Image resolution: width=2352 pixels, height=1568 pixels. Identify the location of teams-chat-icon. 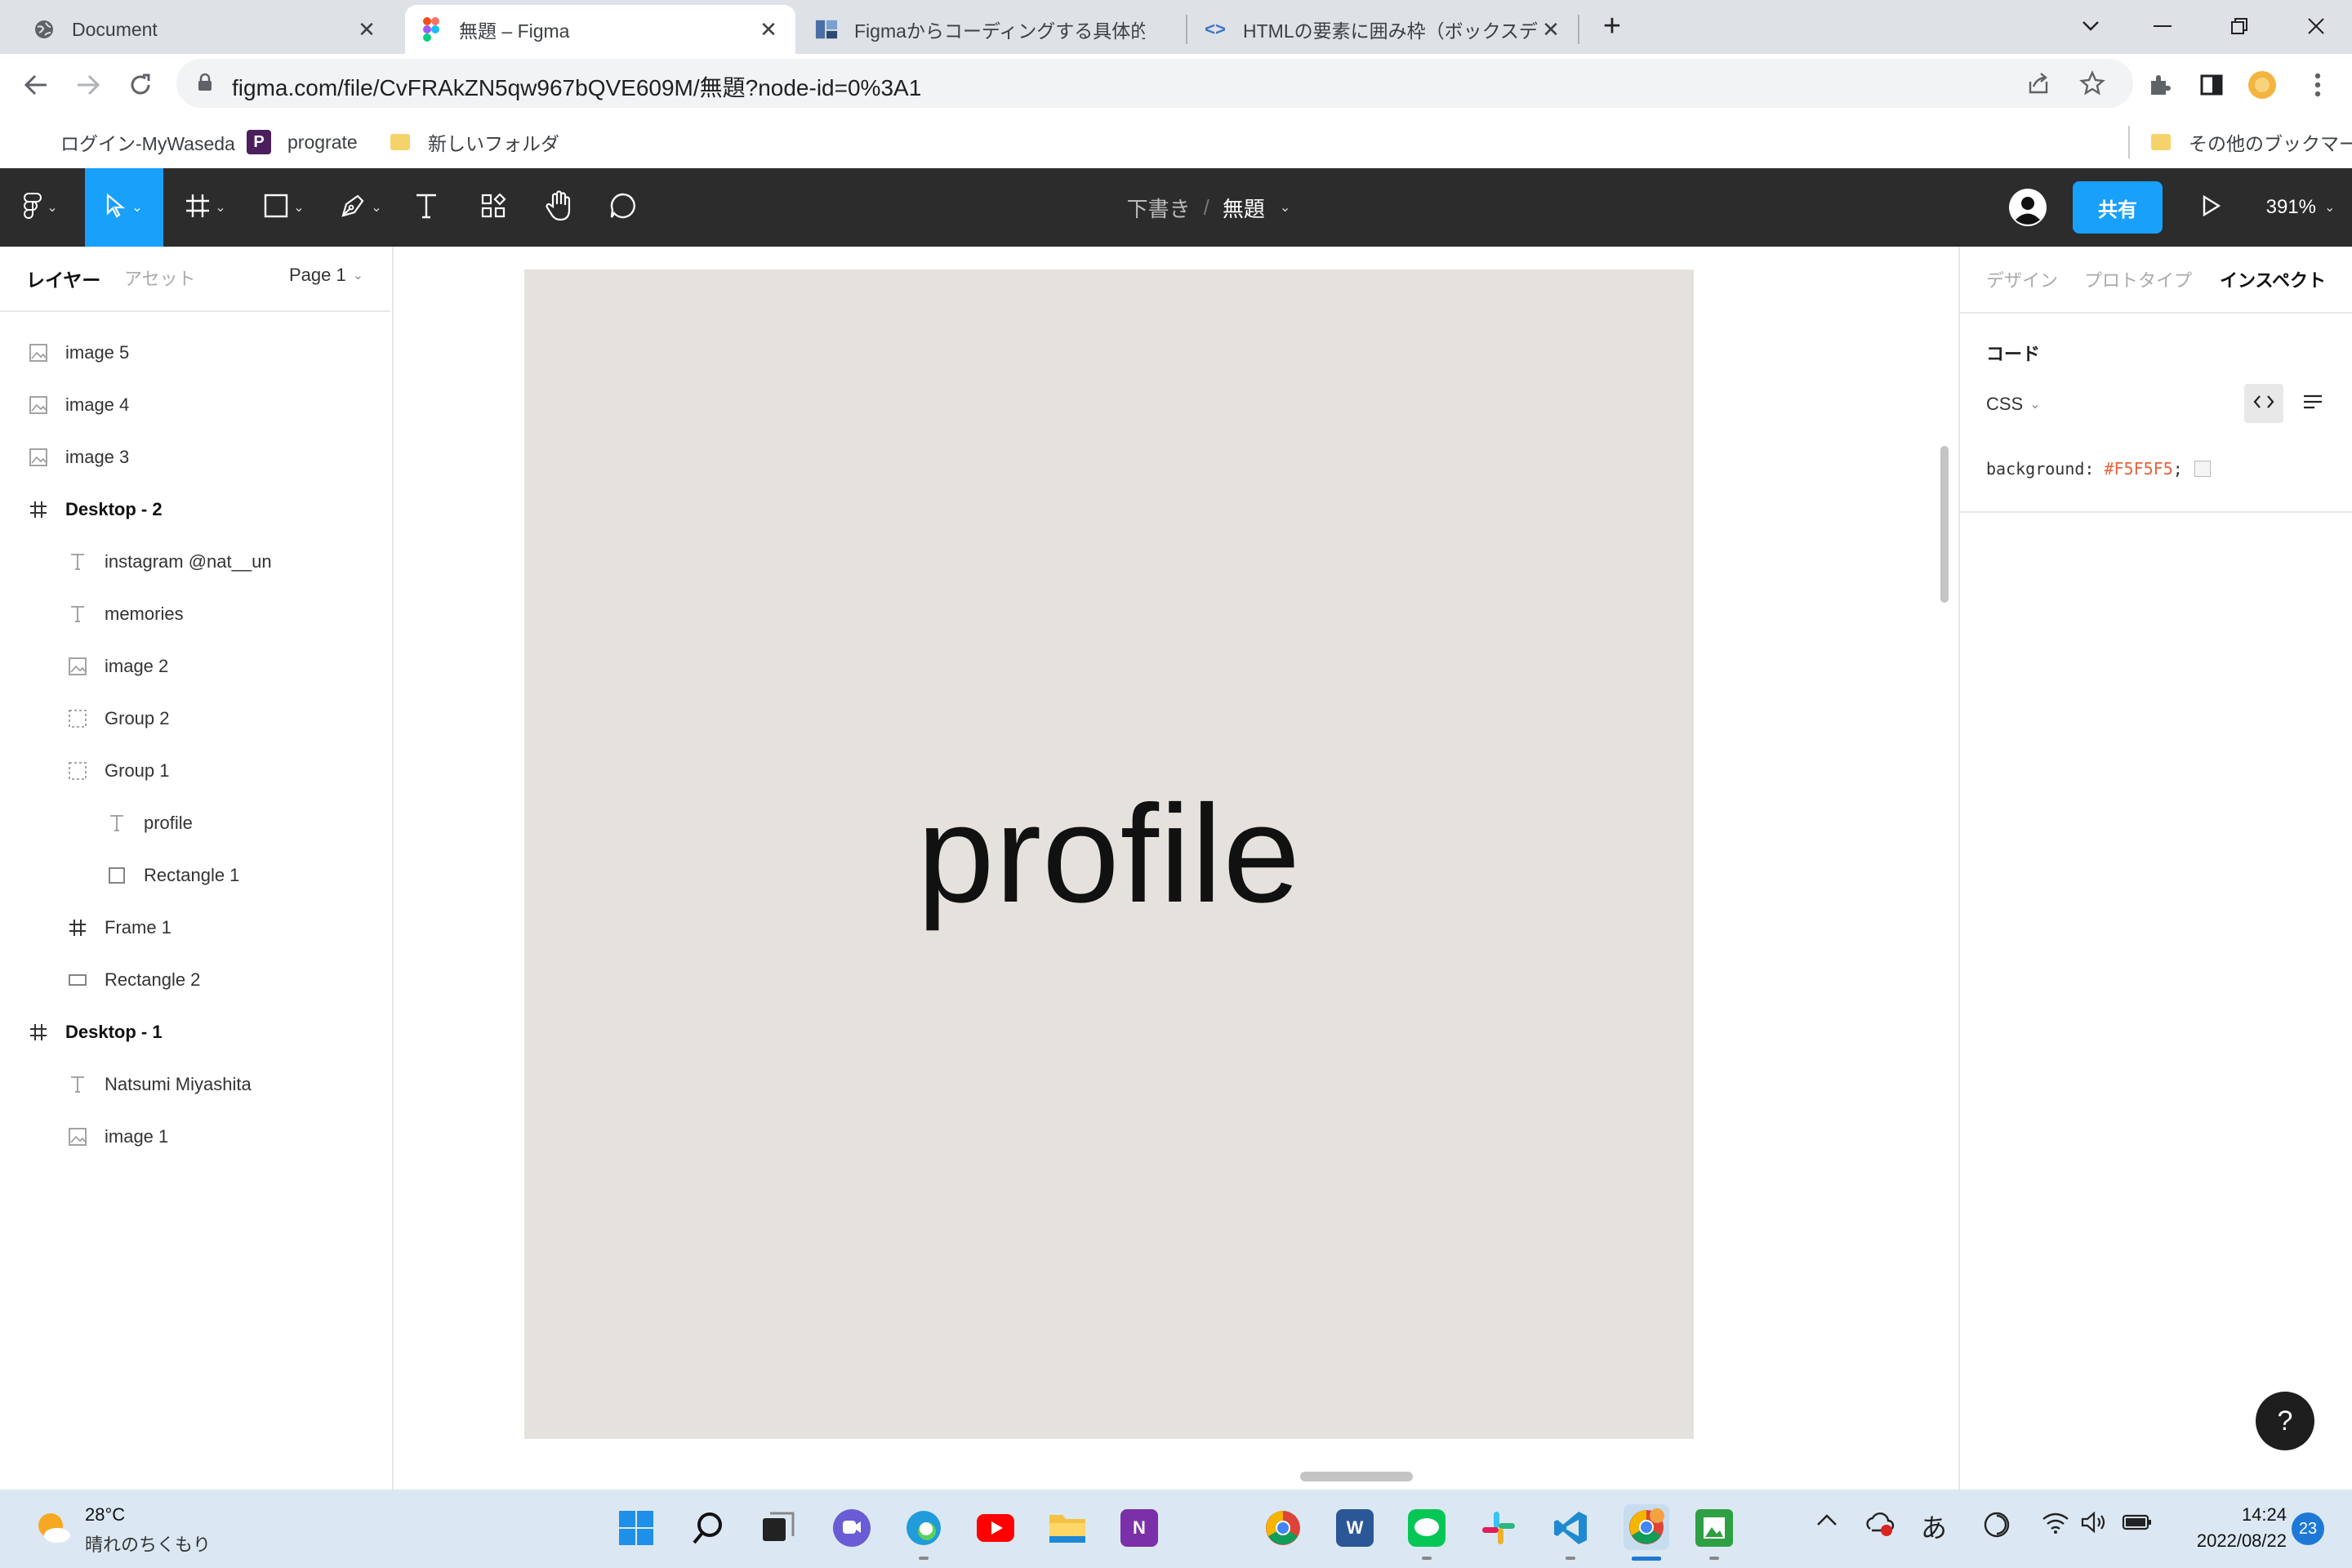
(852, 1528).